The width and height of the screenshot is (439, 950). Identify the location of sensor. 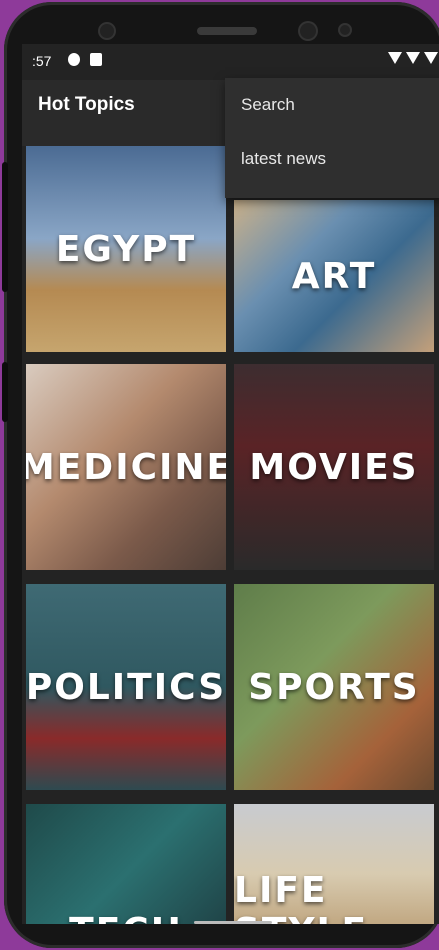
(345, 30).